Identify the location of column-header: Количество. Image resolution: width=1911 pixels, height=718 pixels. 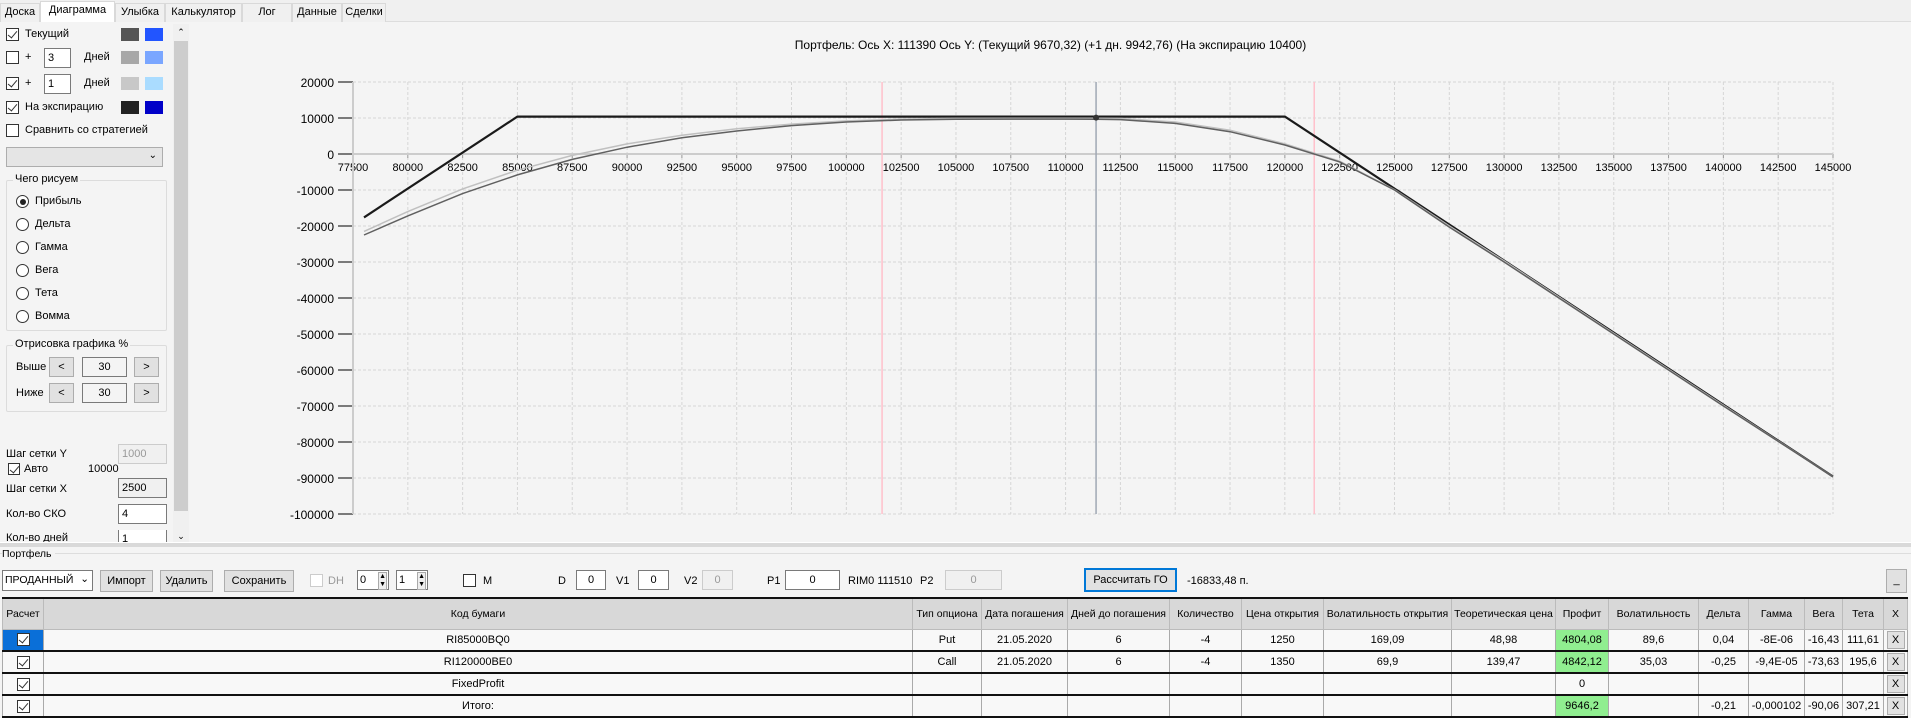
(1205, 613).